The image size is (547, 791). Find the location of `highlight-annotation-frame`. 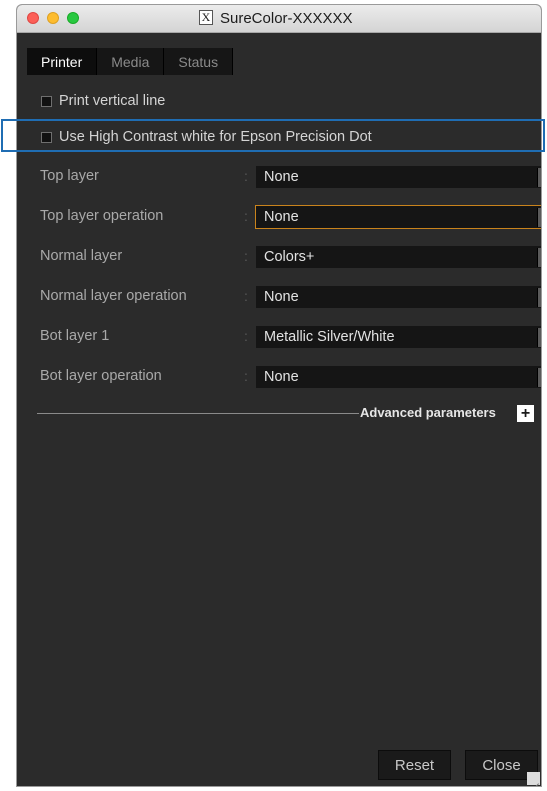

highlight-annotation-frame is located at coordinates (273, 135).